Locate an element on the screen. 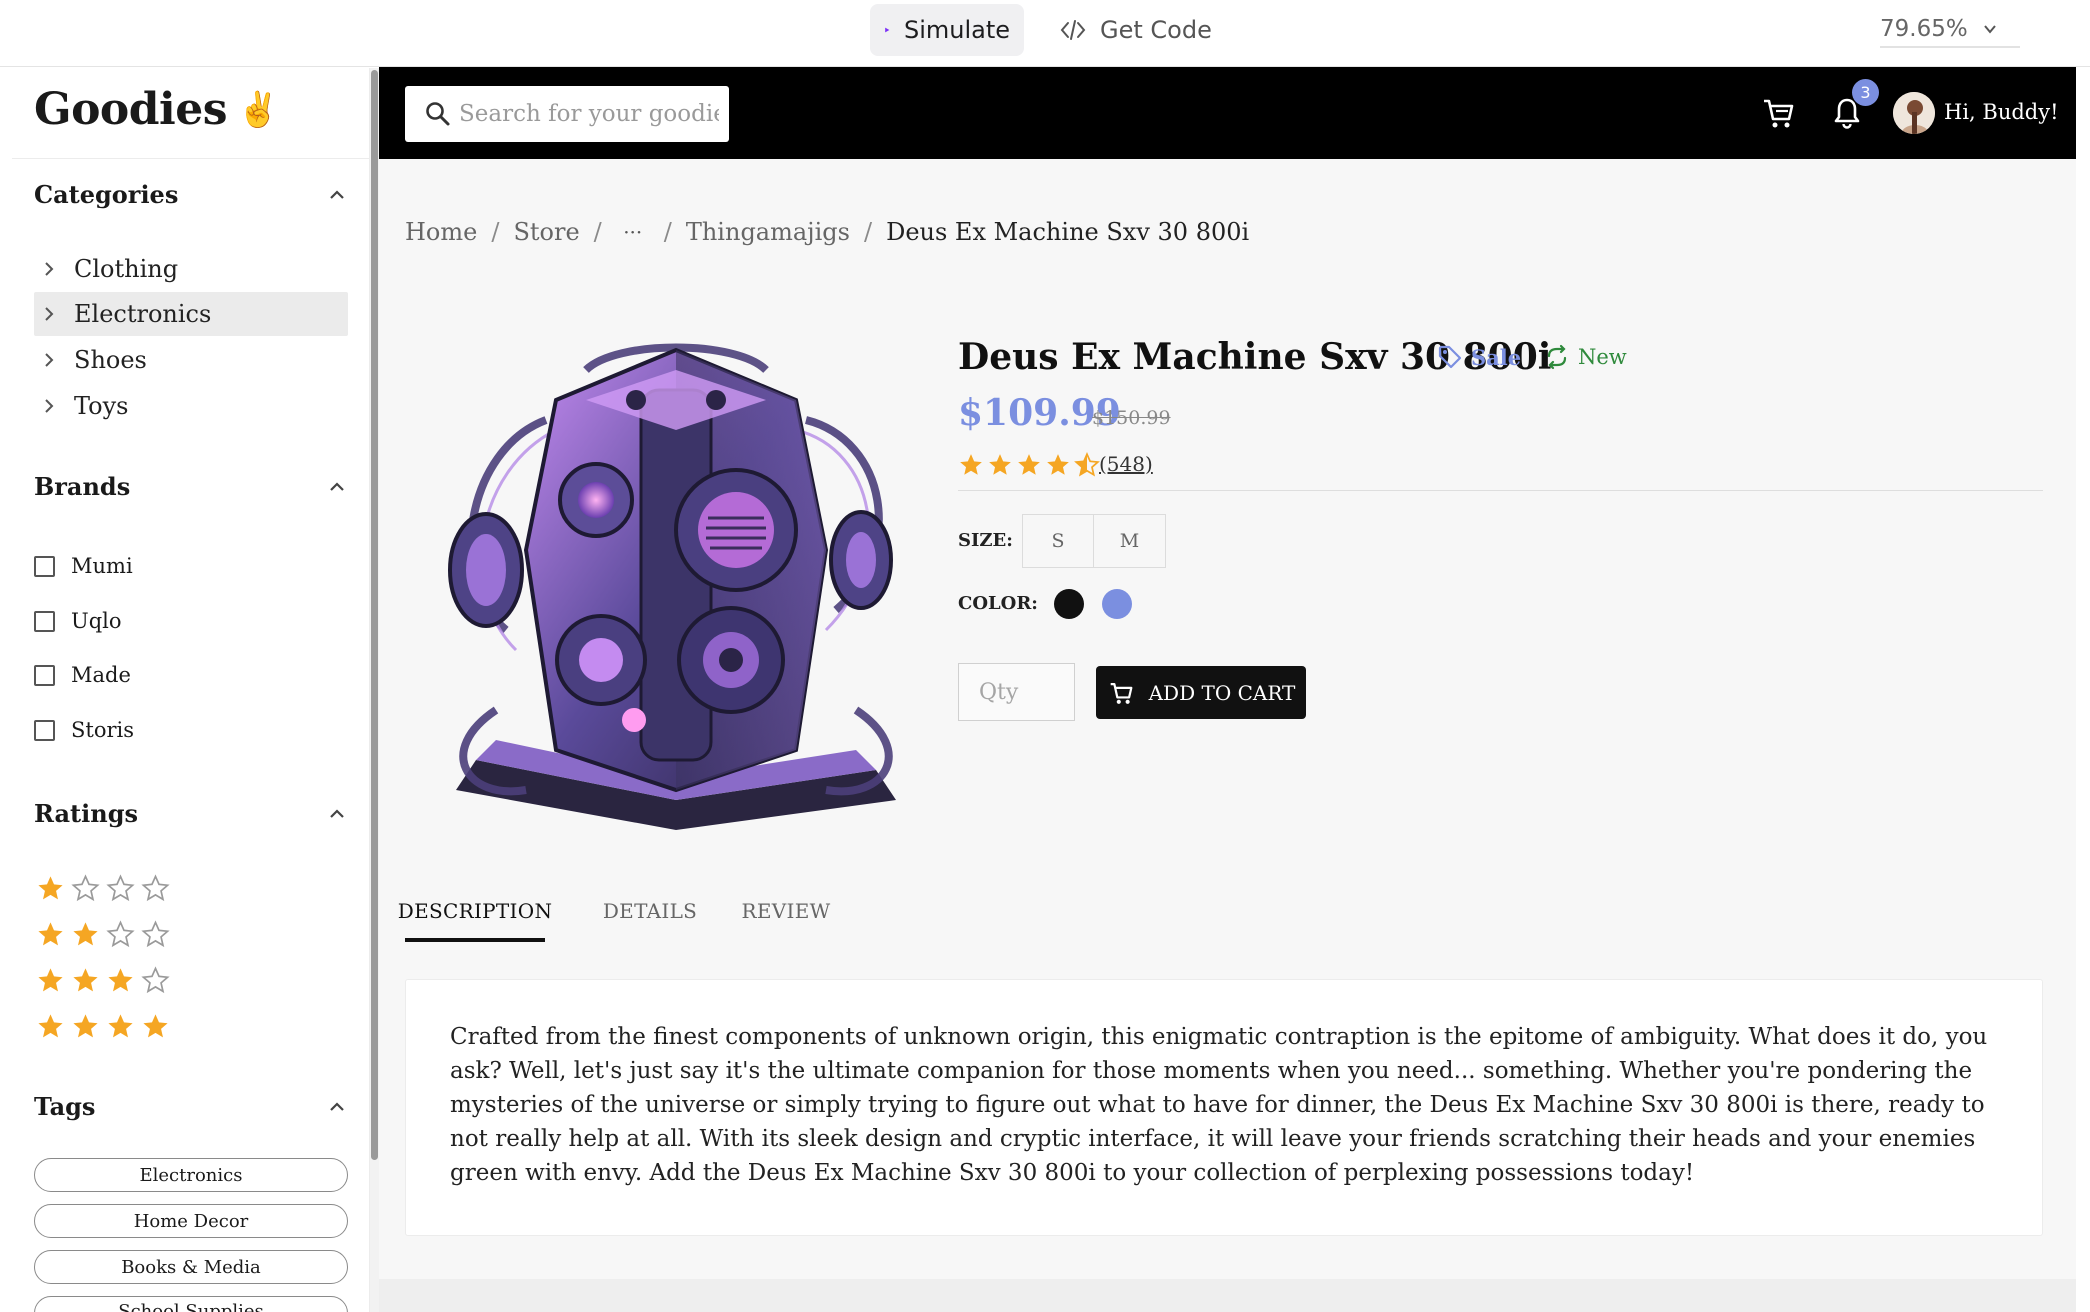  brand-item-storis: Storis is located at coordinates (84, 730).